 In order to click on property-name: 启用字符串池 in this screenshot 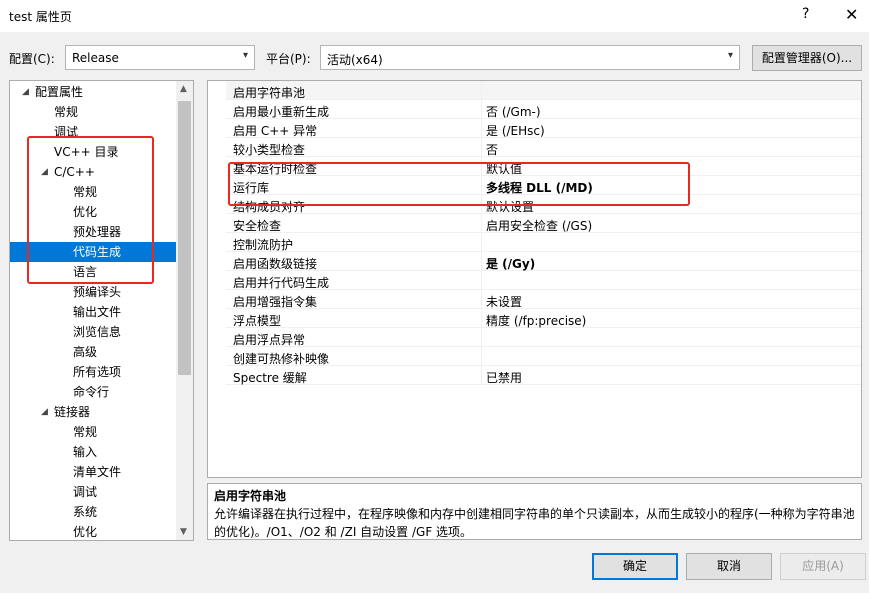, I will do `click(269, 93)`.